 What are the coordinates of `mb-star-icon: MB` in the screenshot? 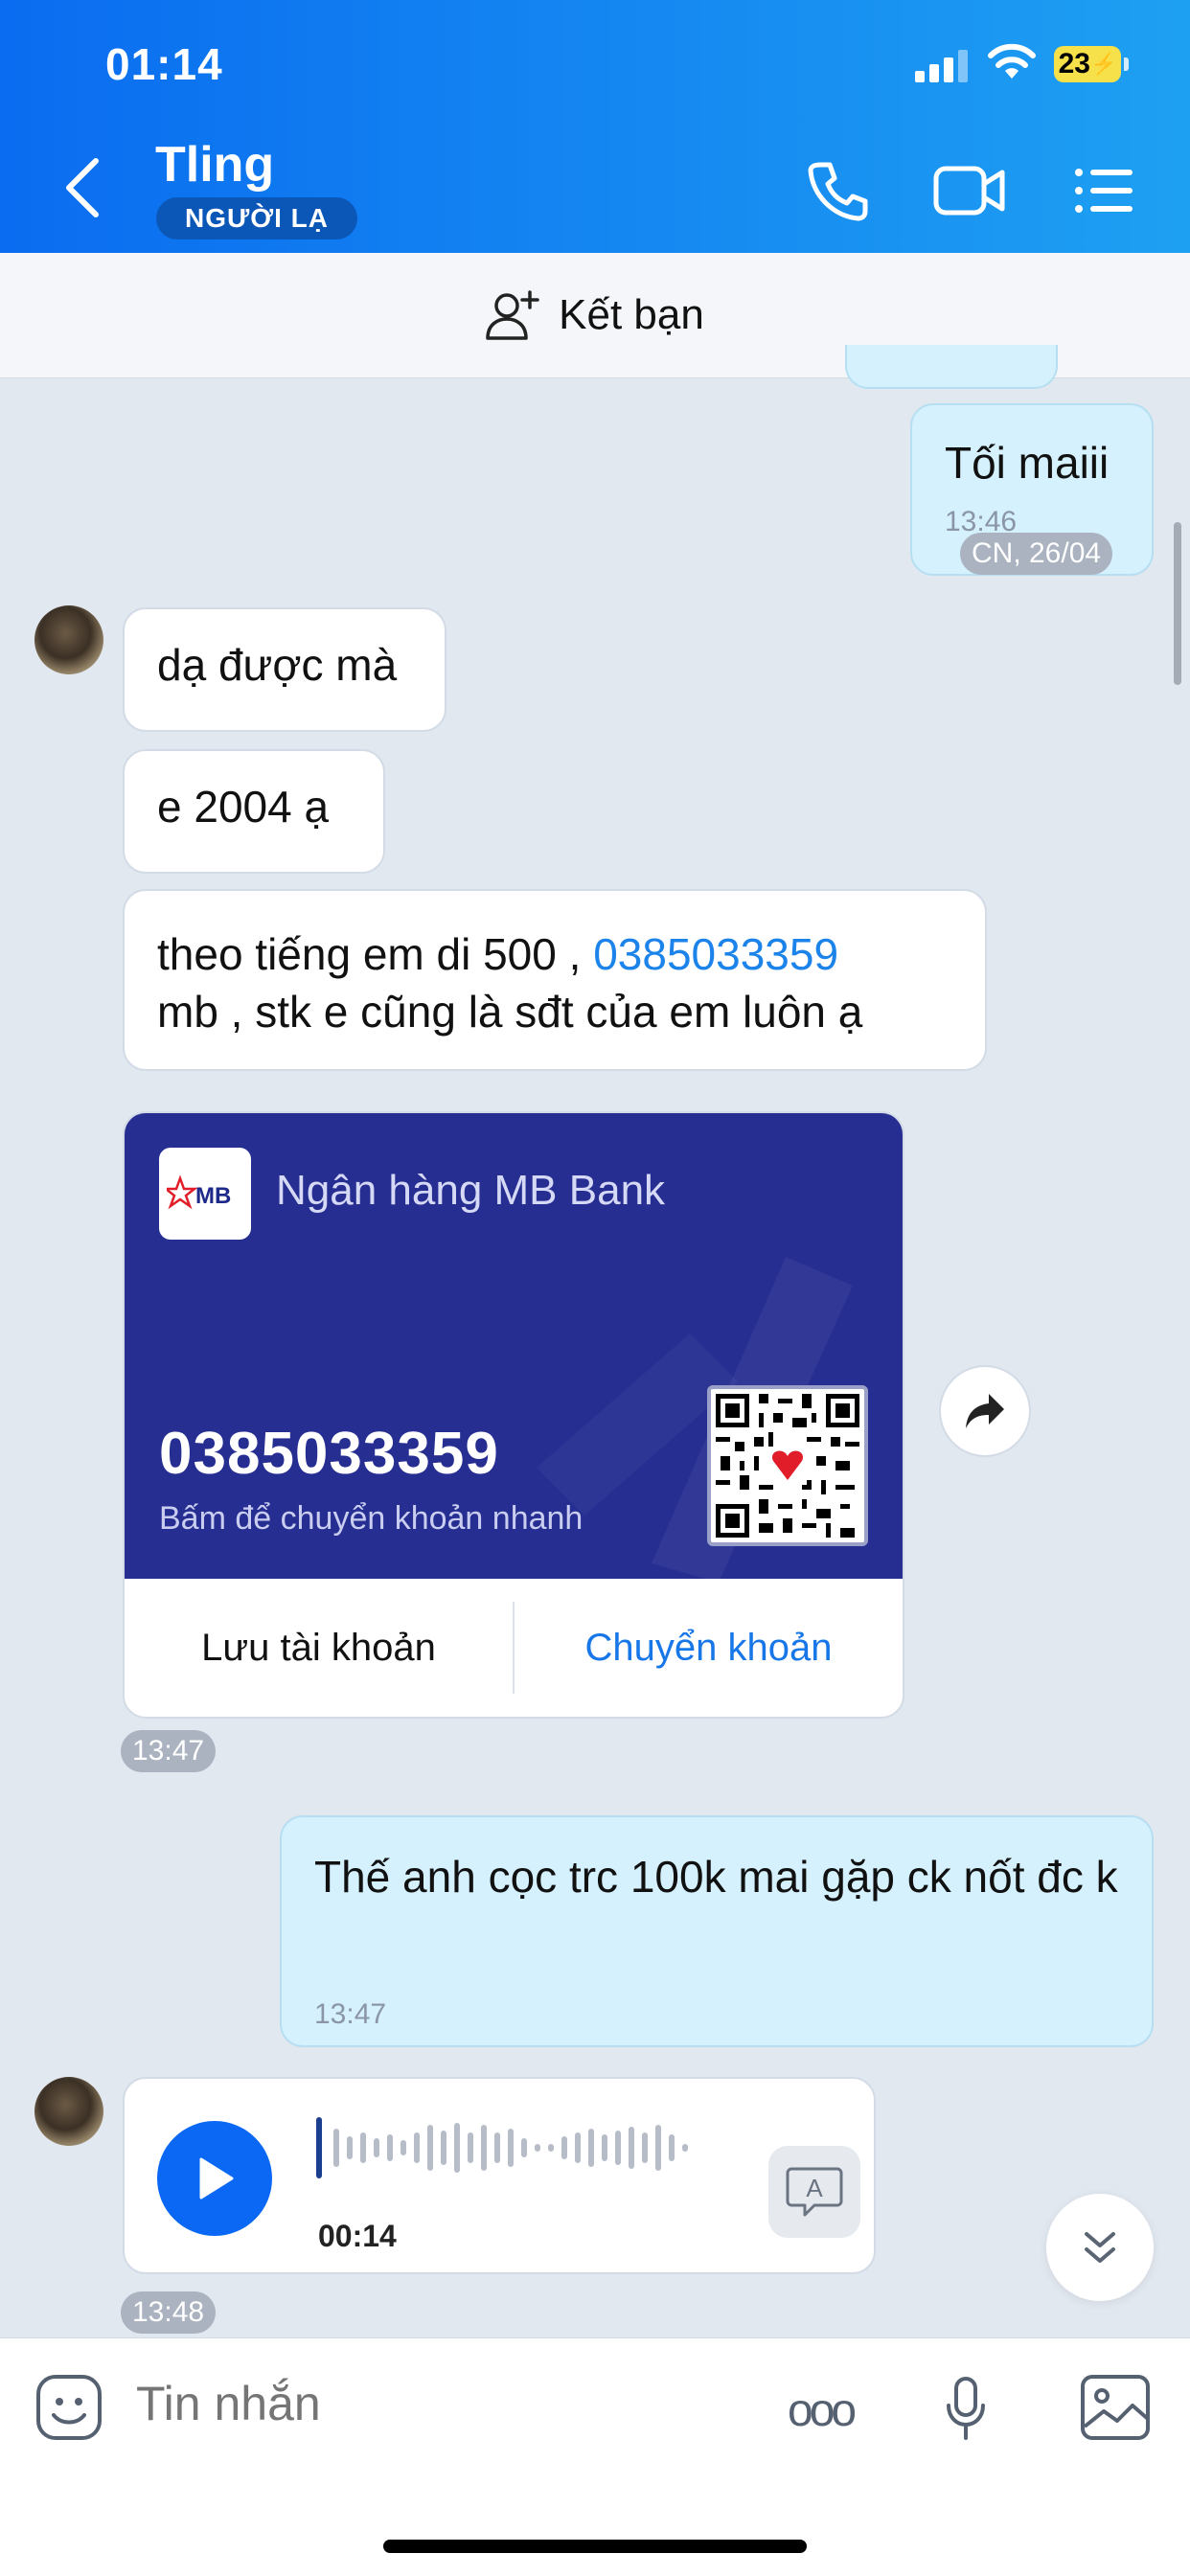 It's located at (199, 1192).